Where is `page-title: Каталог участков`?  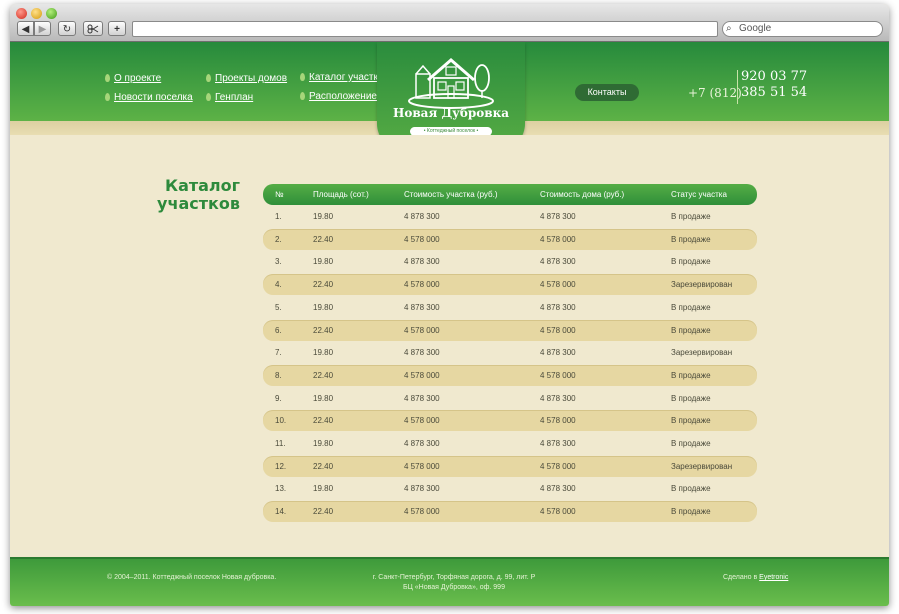 page-title: Каталог участков is located at coordinates (190, 195).